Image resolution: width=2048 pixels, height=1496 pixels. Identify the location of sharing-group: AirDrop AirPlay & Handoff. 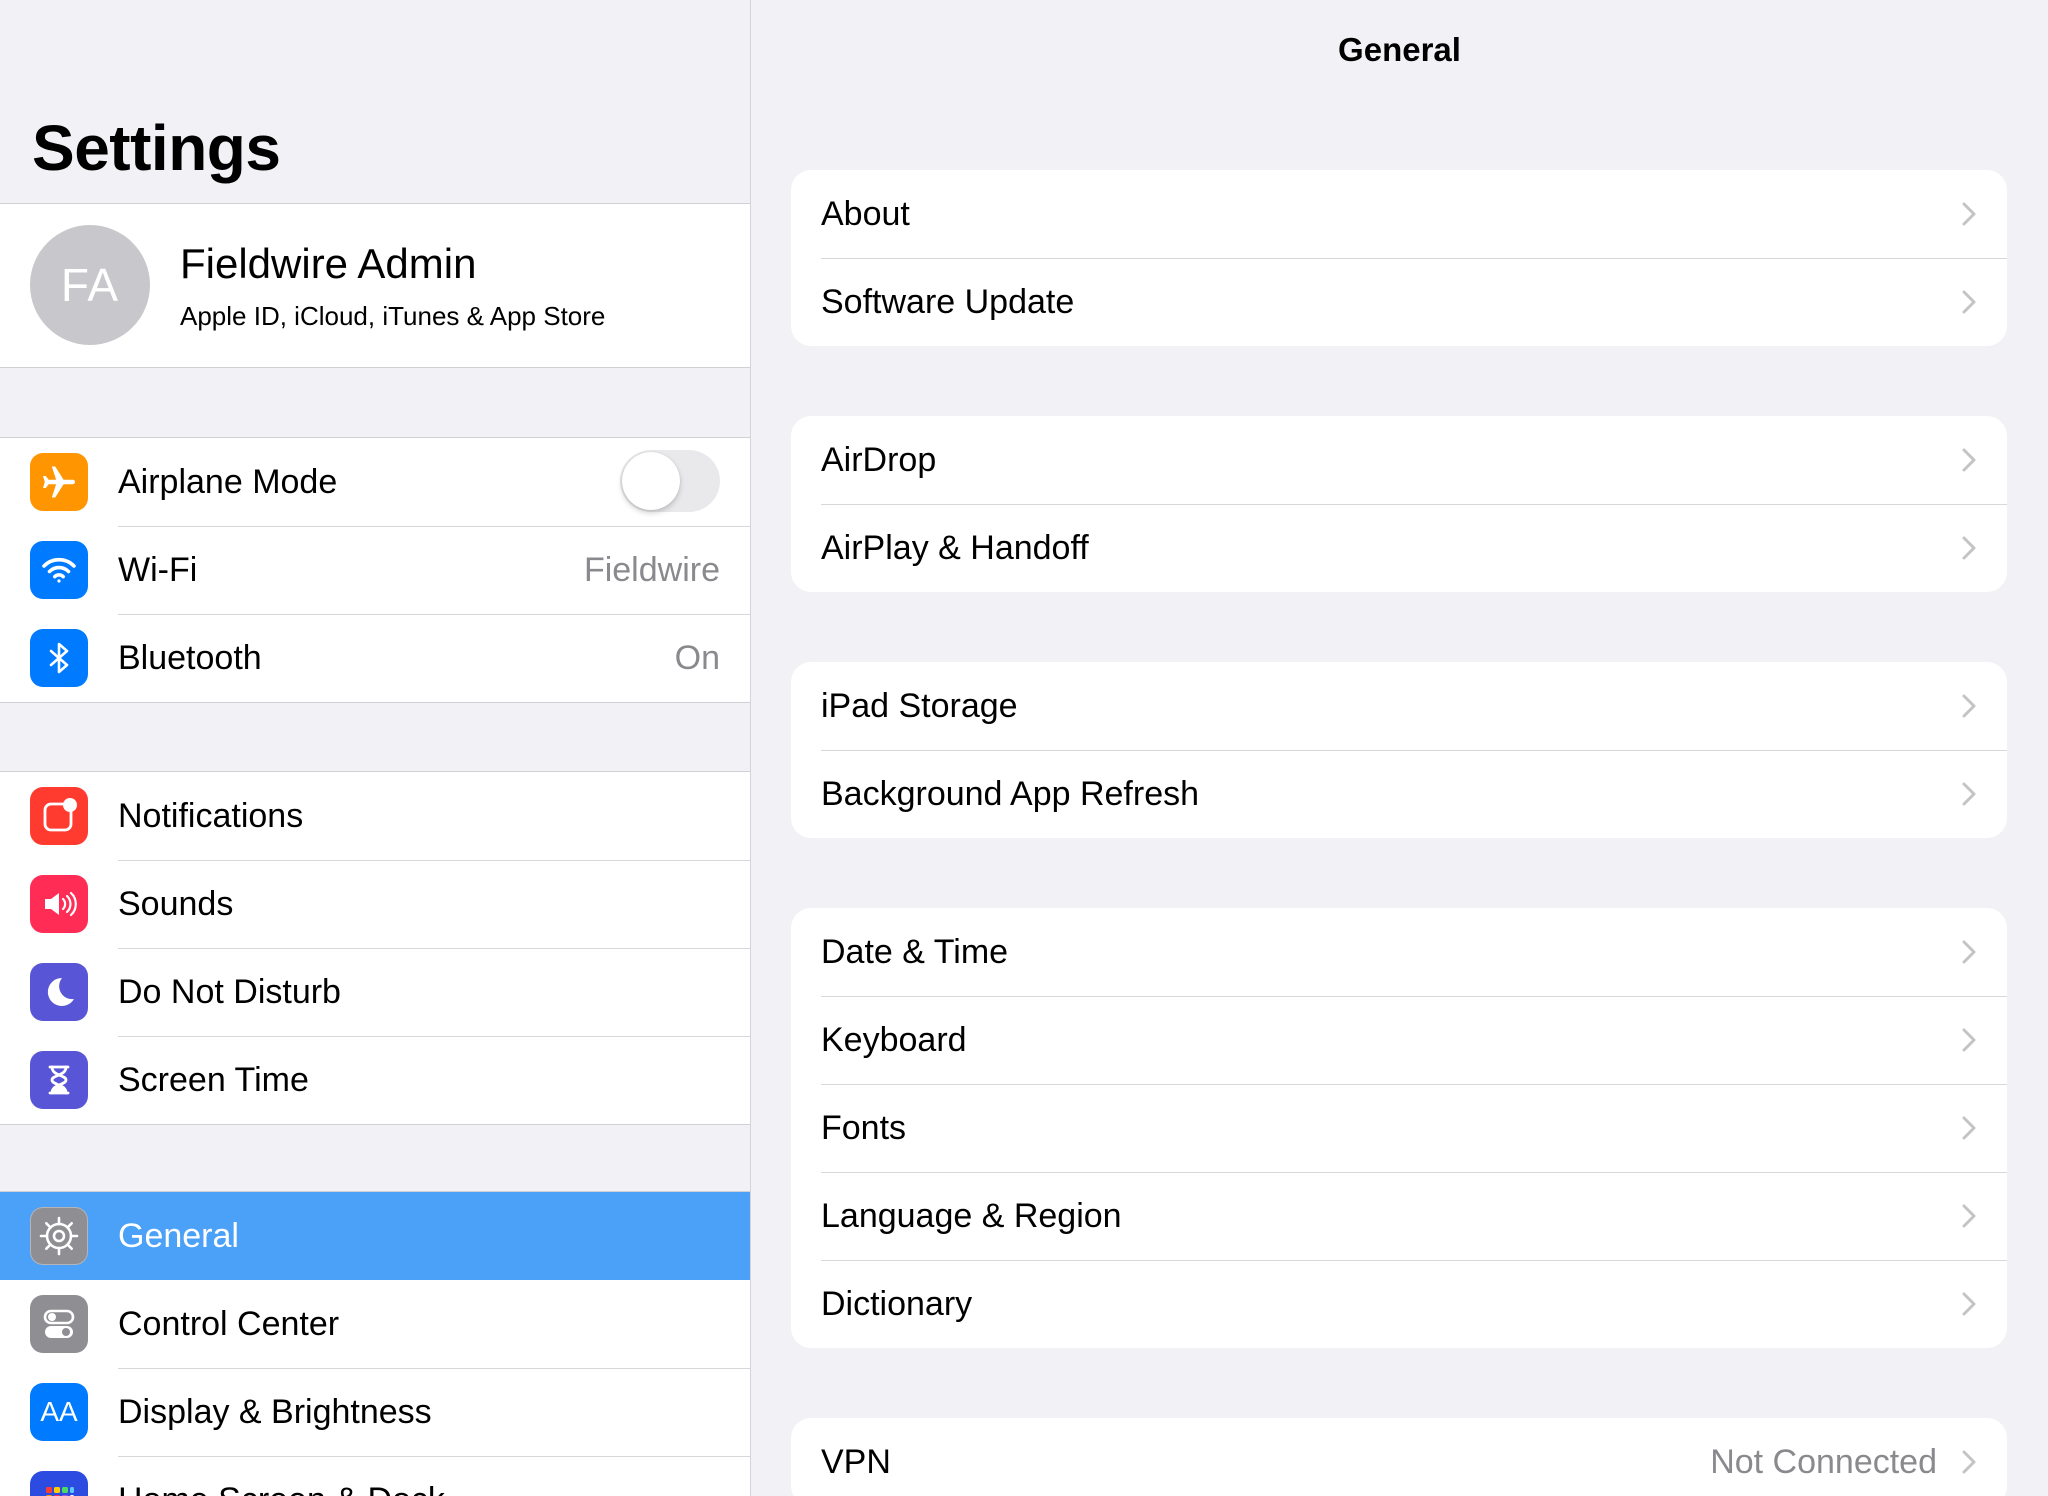
(1399, 504).